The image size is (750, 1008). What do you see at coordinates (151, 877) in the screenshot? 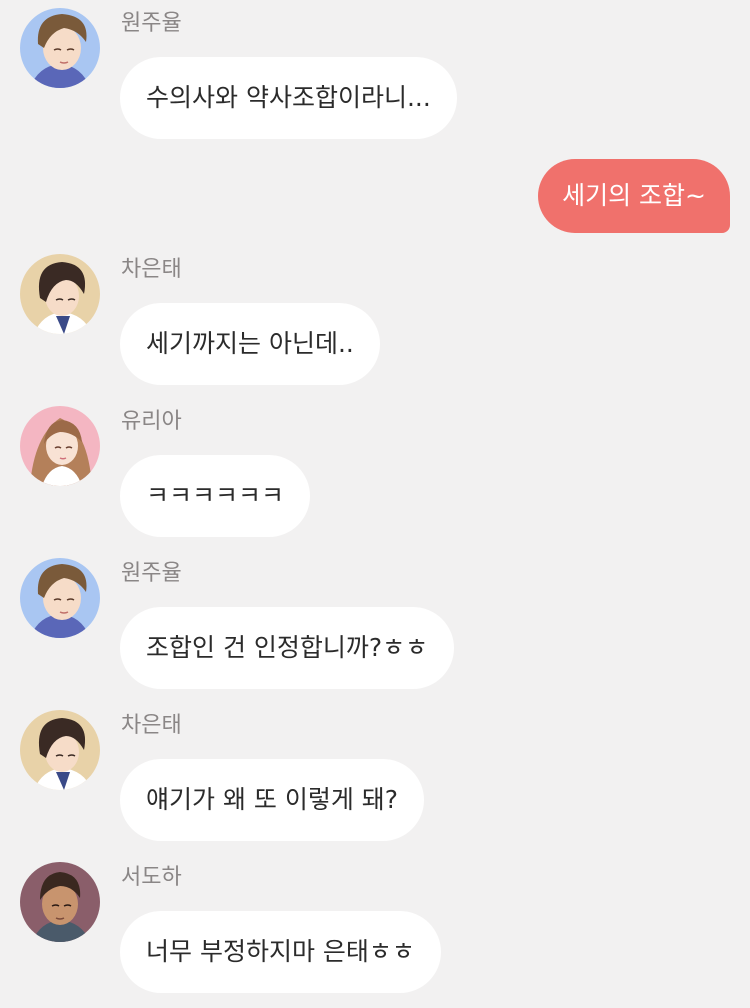
I see `sender-name: 서도하` at bounding box center [151, 877].